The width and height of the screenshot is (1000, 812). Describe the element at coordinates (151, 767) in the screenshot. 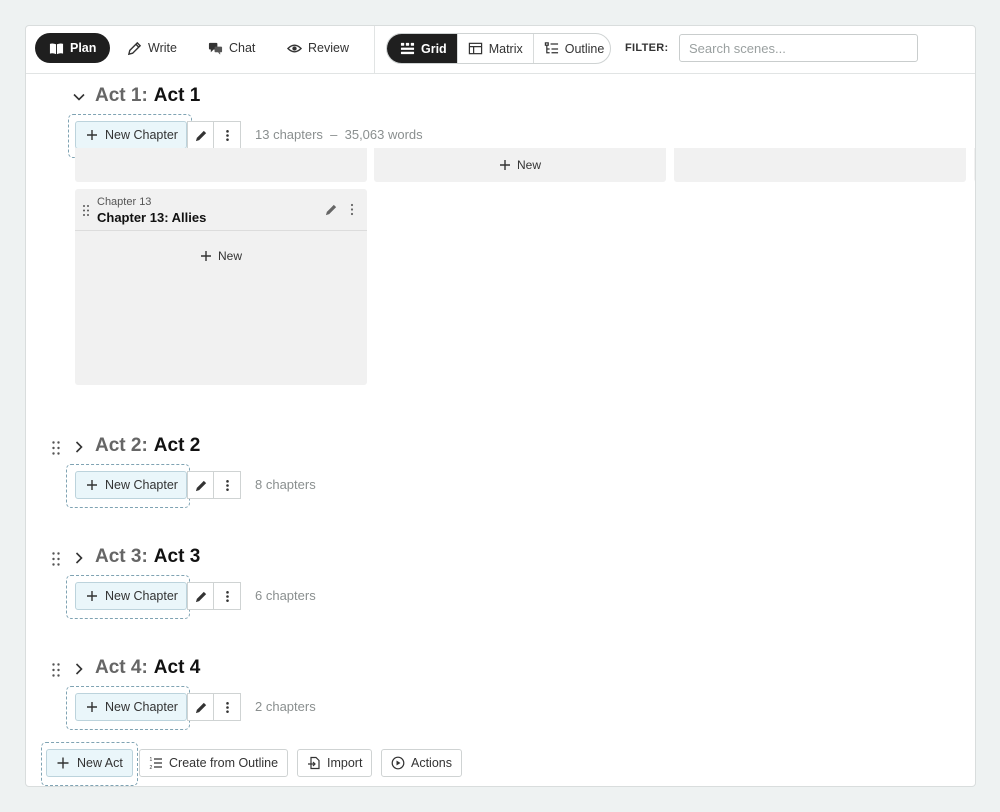

I see `svg-text: 2` at that location.